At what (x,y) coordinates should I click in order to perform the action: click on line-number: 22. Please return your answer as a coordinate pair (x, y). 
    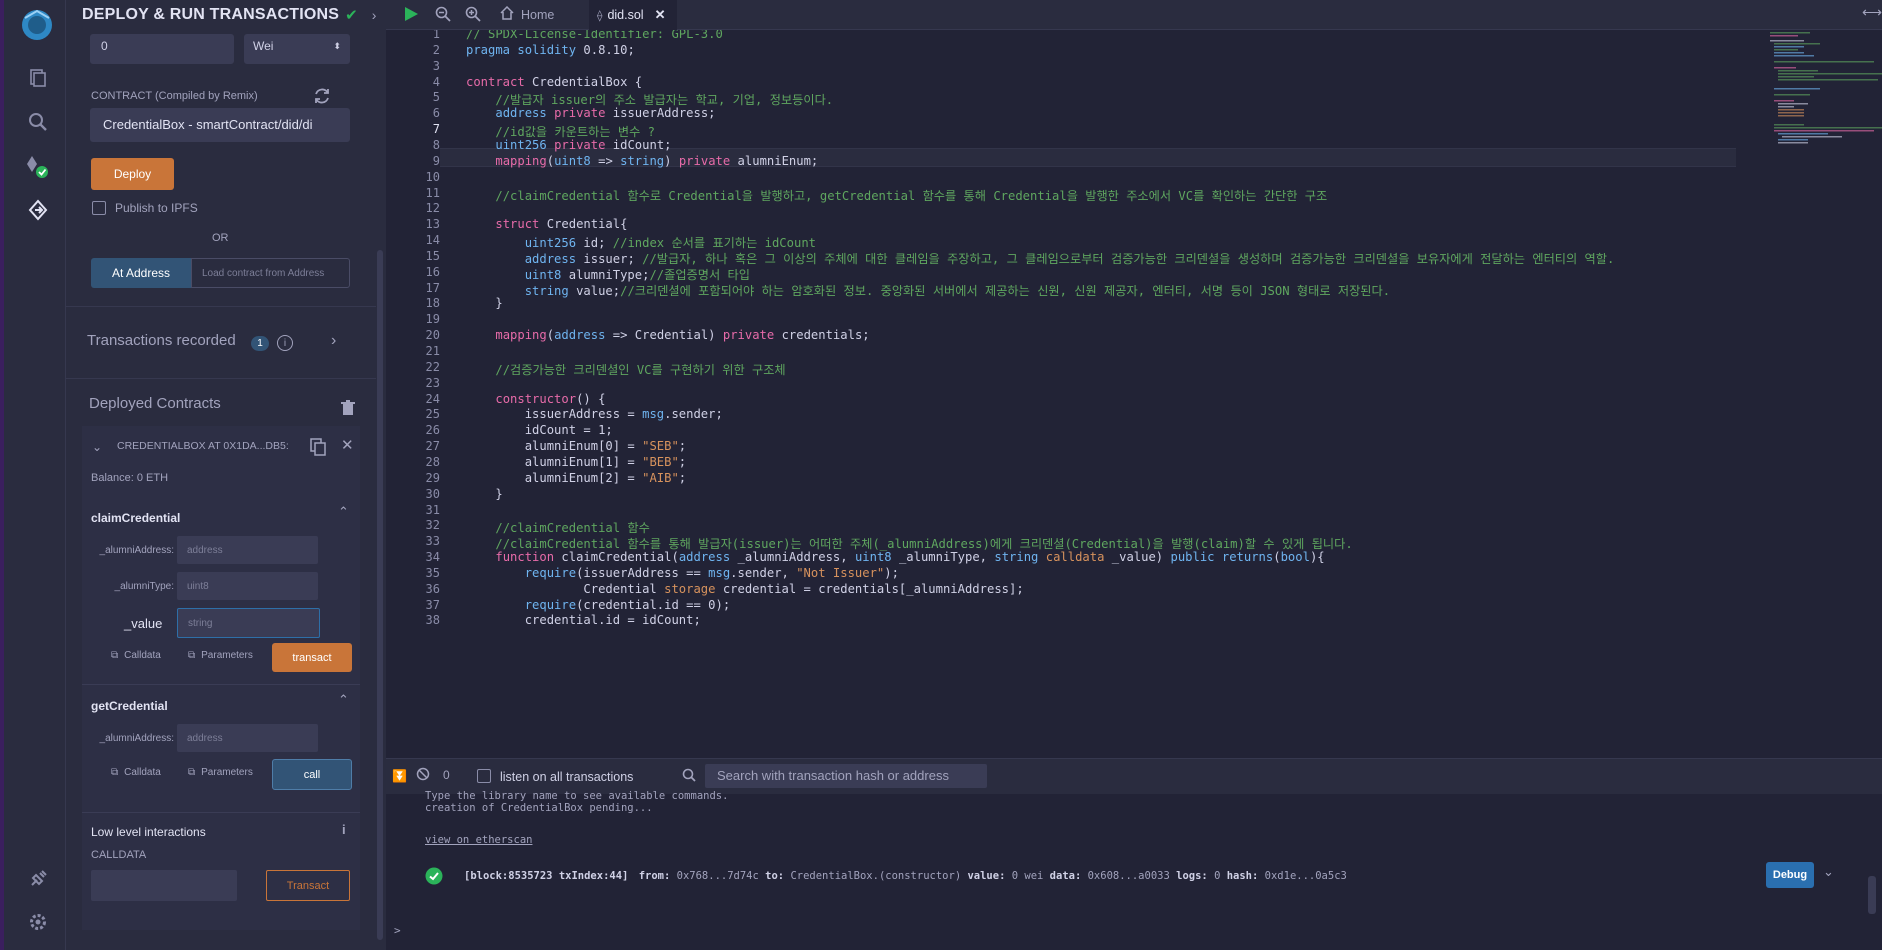
    Looking at the image, I should click on (432, 366).